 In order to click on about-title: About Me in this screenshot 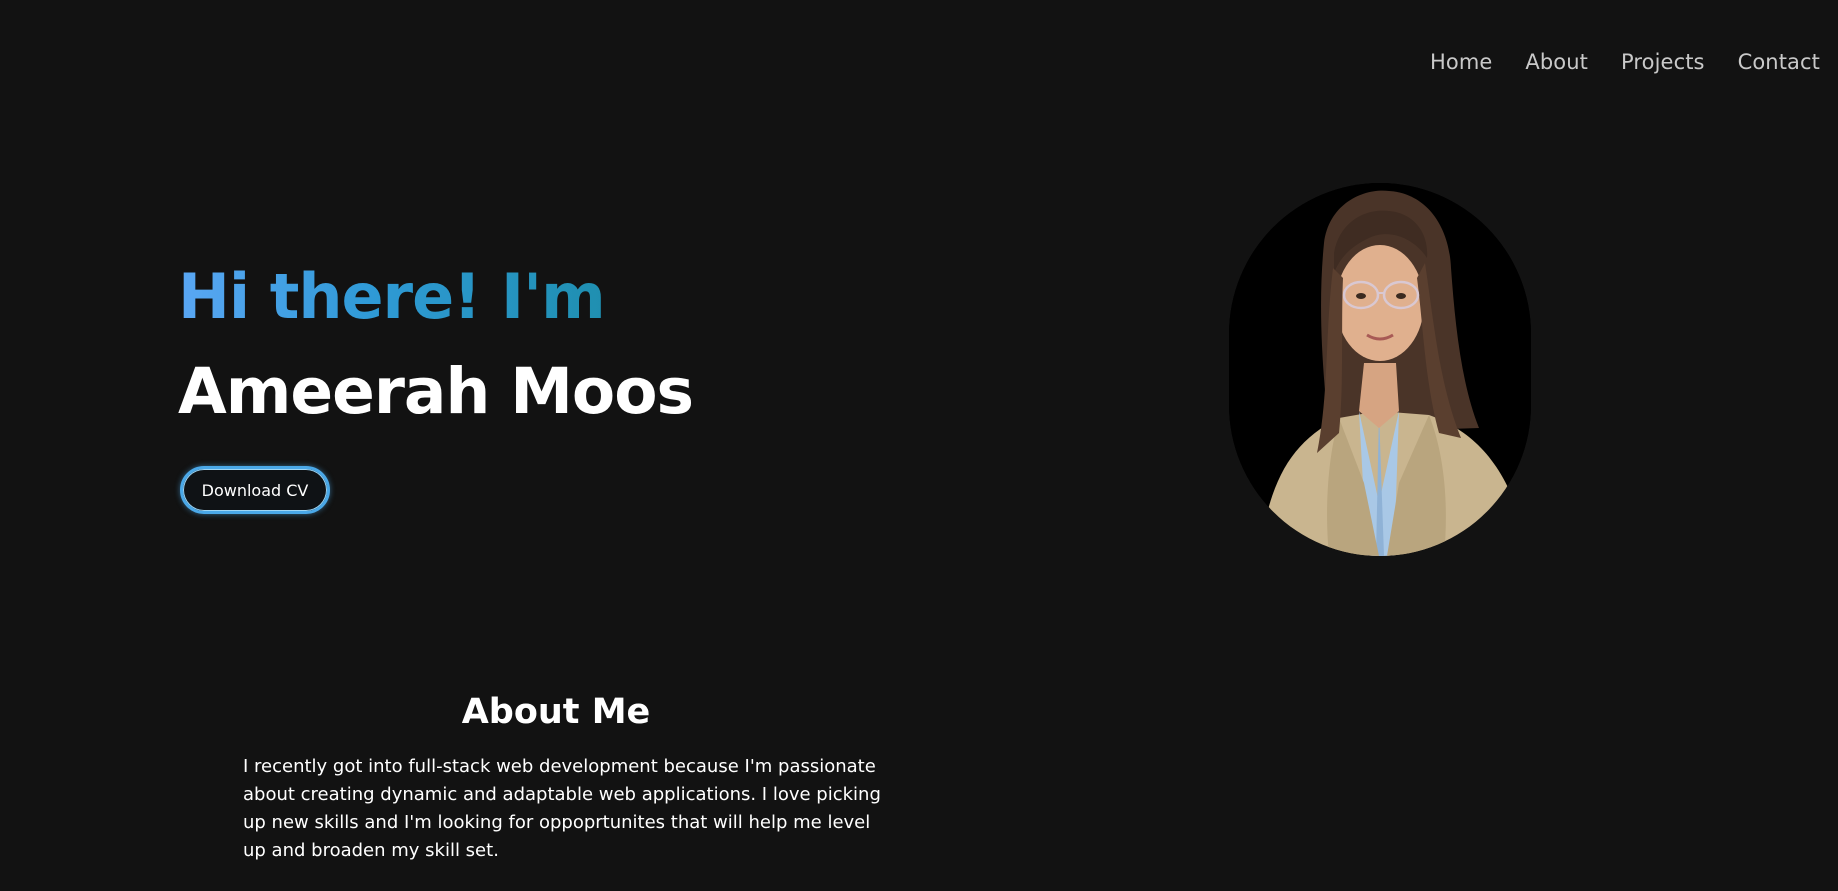, I will do `click(556, 712)`.